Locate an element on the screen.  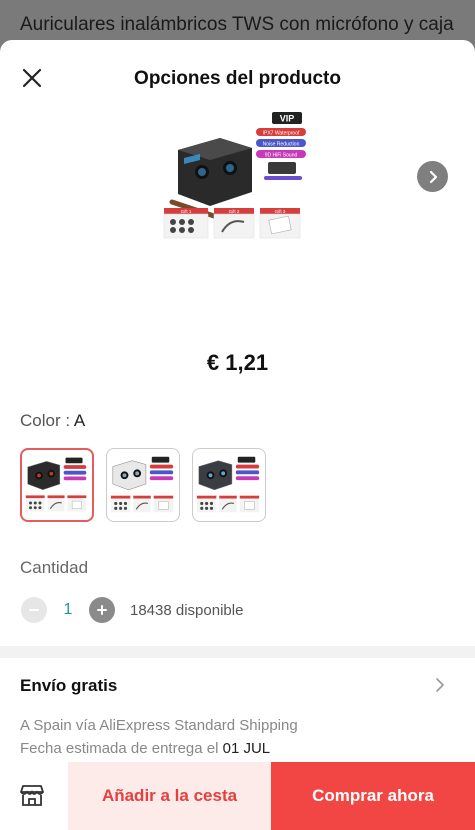
color-option-b is located at coordinates (143, 485).